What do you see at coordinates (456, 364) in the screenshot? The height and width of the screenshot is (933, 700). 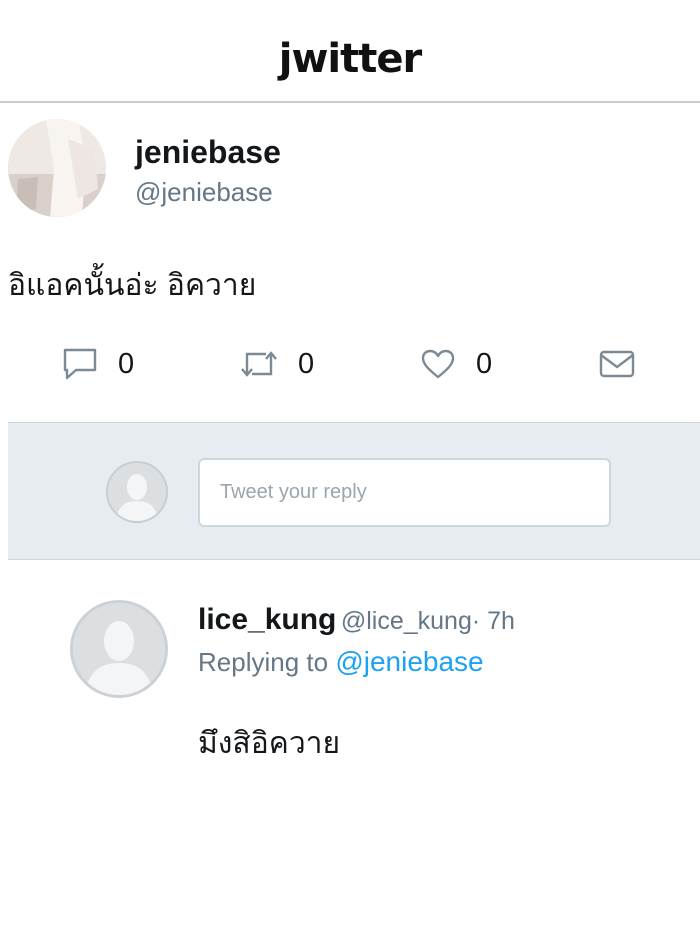 I see `like-button: 0` at bounding box center [456, 364].